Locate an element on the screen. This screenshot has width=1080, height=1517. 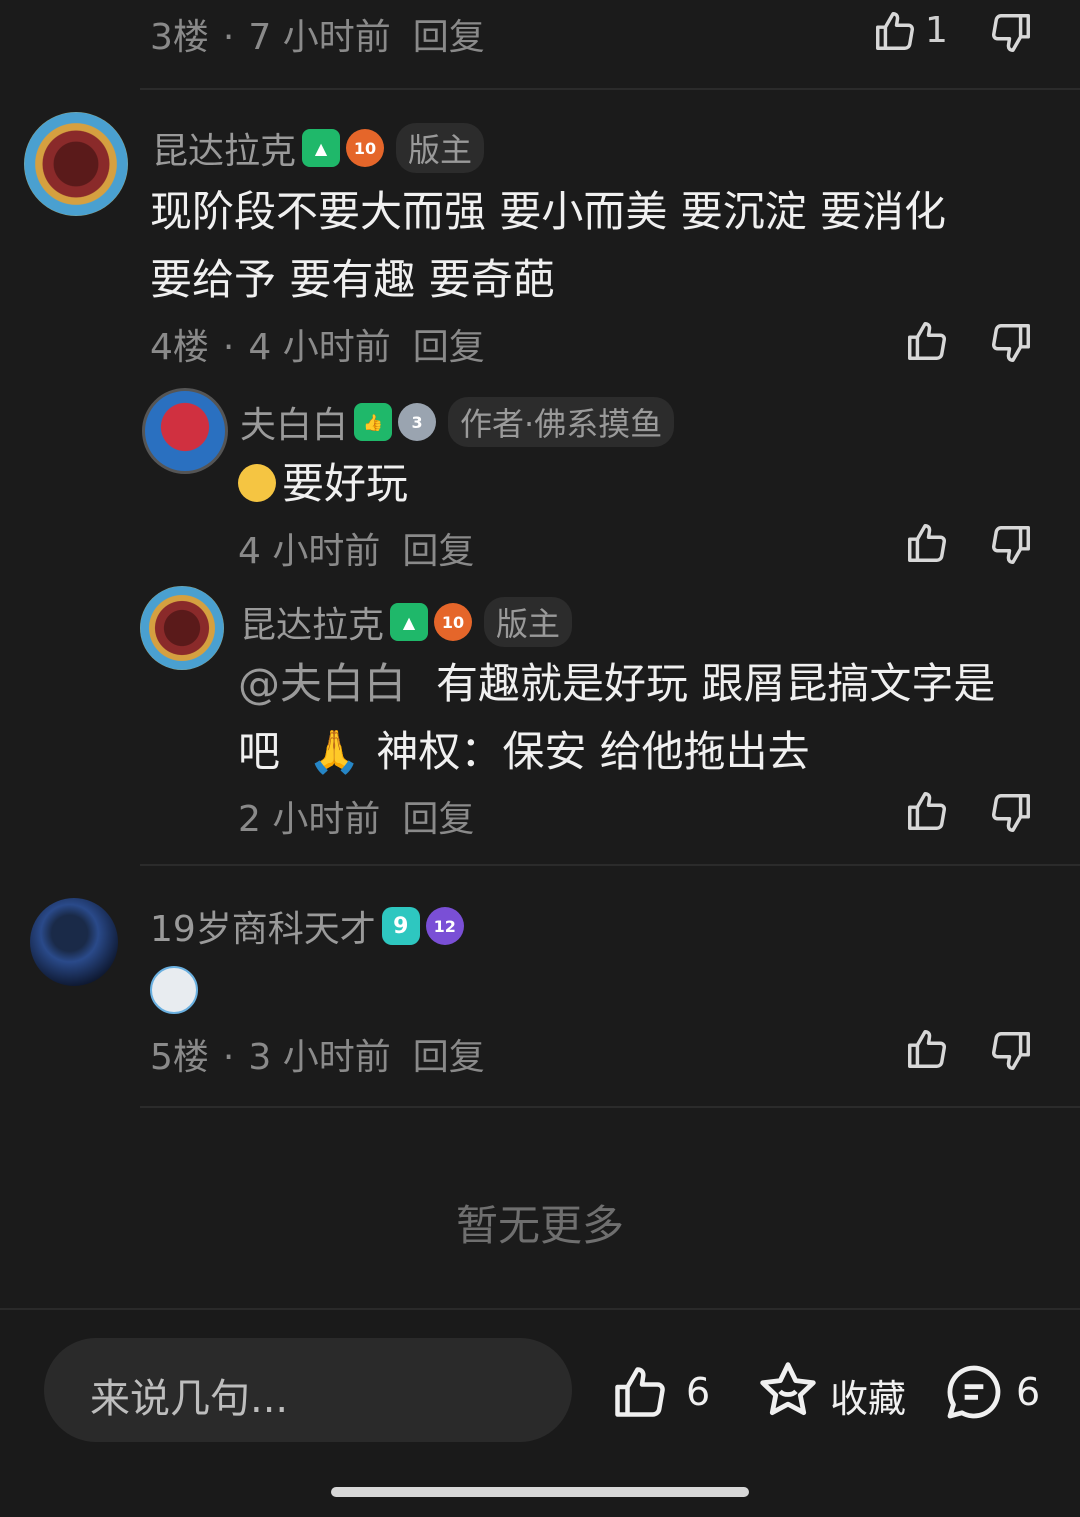
thumbs-up-badge-icon: 👍 is located at coordinates (373, 422).